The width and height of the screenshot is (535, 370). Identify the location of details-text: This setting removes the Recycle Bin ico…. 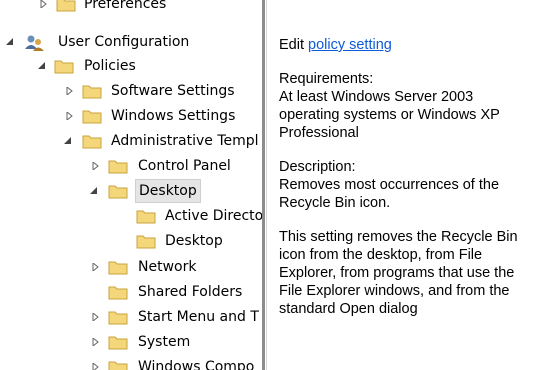
(398, 273).